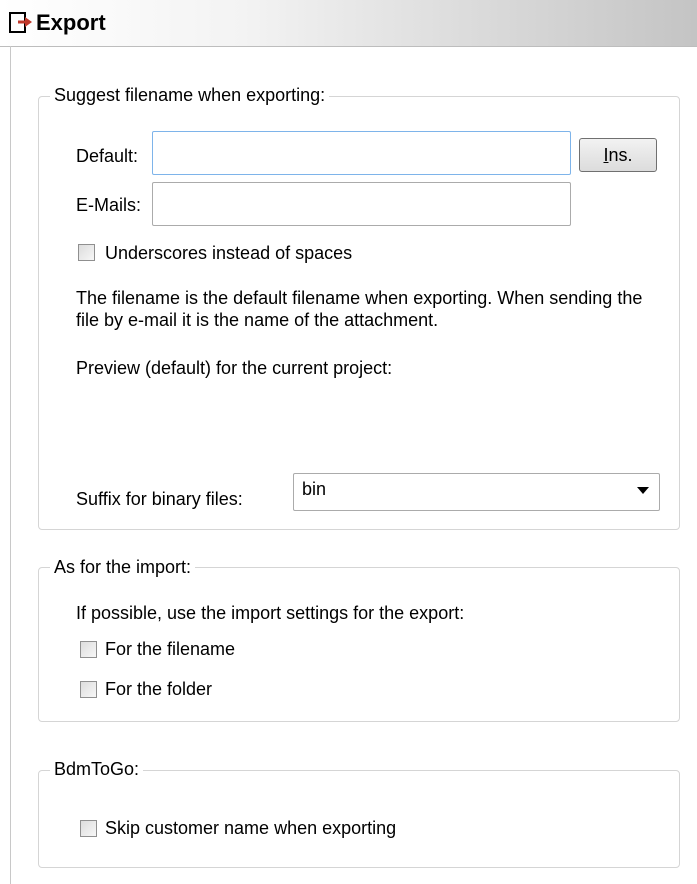  Describe the element at coordinates (88, 828) in the screenshot. I see `skip-customer-checkbox` at that location.